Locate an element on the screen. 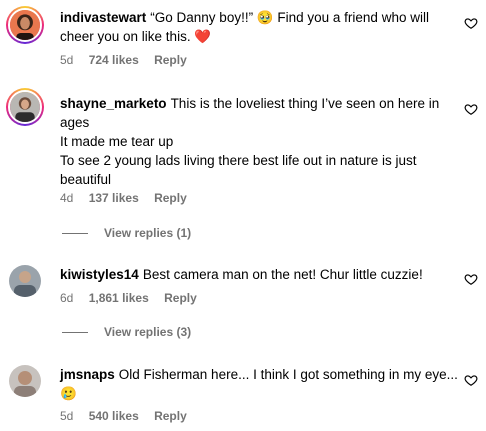 This screenshot has height=431, width=486. view-replies-label: View replies (3) is located at coordinates (148, 332).